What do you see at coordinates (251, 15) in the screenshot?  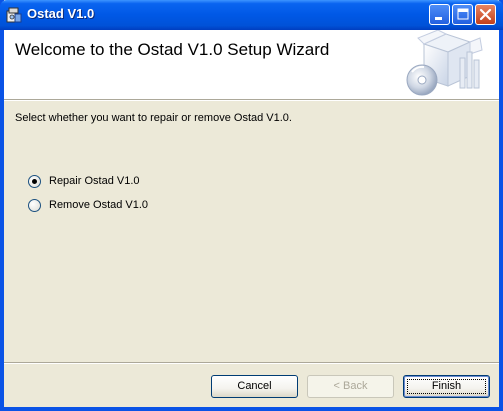 I see `title-bar: Ostad V1.0` at bounding box center [251, 15].